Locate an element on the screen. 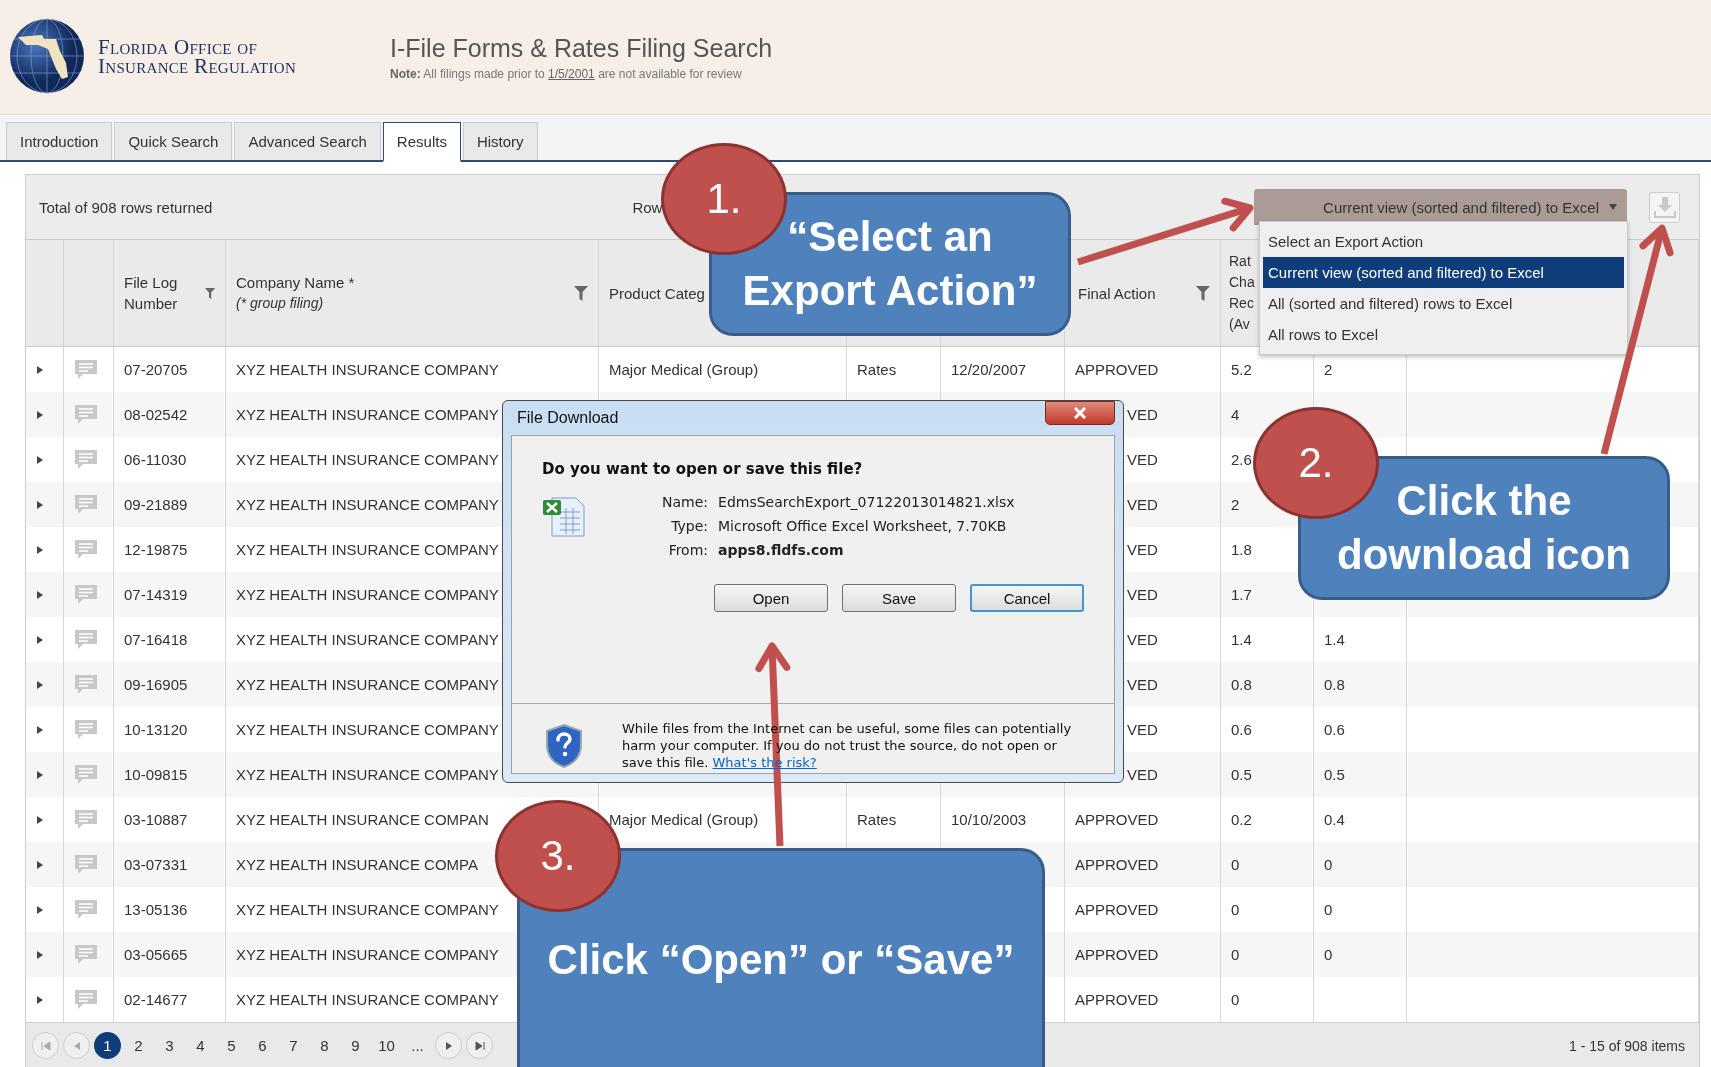  next-page-icon is located at coordinates (448, 1045).